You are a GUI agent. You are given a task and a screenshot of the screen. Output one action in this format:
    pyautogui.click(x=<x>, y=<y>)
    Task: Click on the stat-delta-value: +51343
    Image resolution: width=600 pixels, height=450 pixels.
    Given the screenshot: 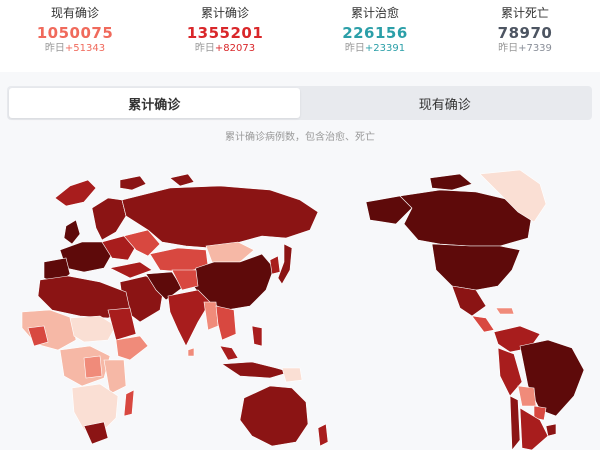 What is the action you would take?
    pyautogui.click(x=85, y=48)
    